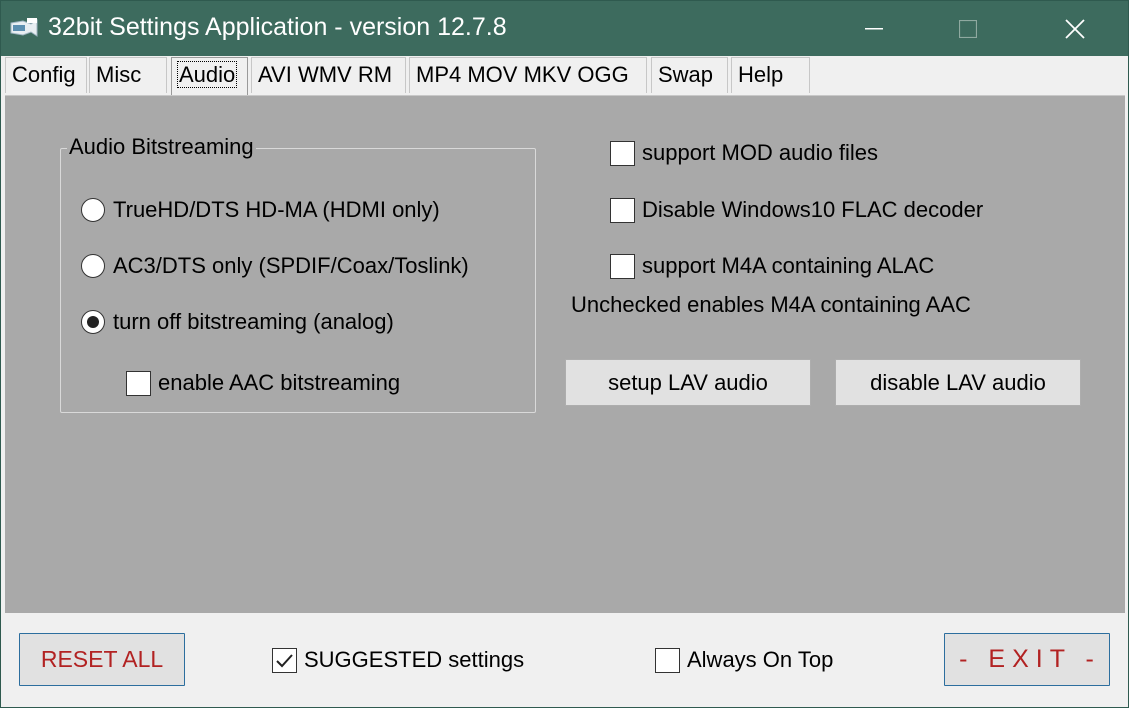 The height and width of the screenshot is (708, 1129). I want to click on checkbox-label: SUGGESTED settings, so click(414, 659).